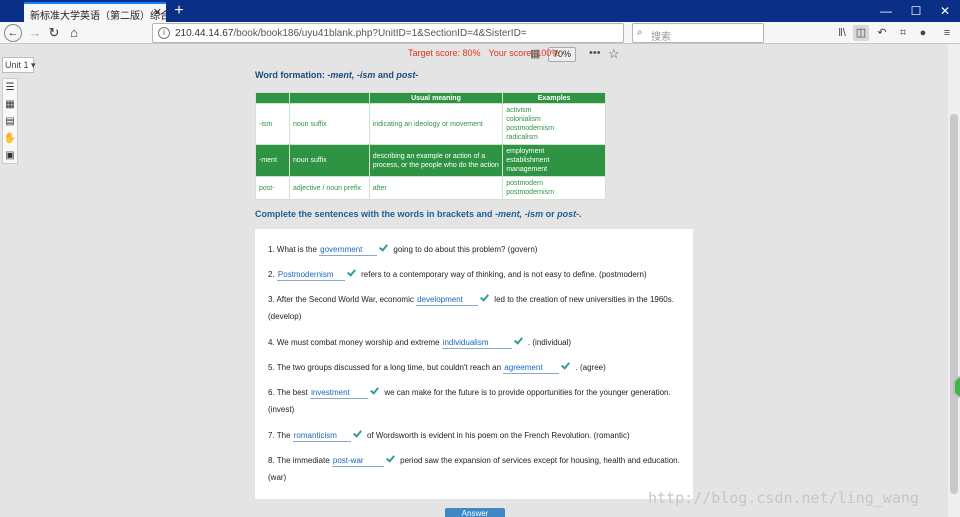 This screenshot has width=960, height=517. I want to click on examples-cell: employment establishment management, so click(554, 160).